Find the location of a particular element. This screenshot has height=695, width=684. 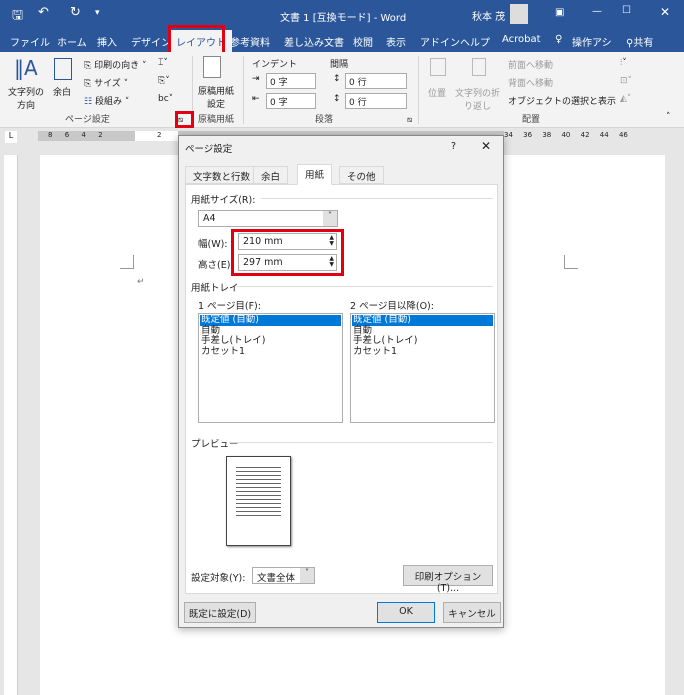

space-before-input: 0 行 is located at coordinates (376, 81).